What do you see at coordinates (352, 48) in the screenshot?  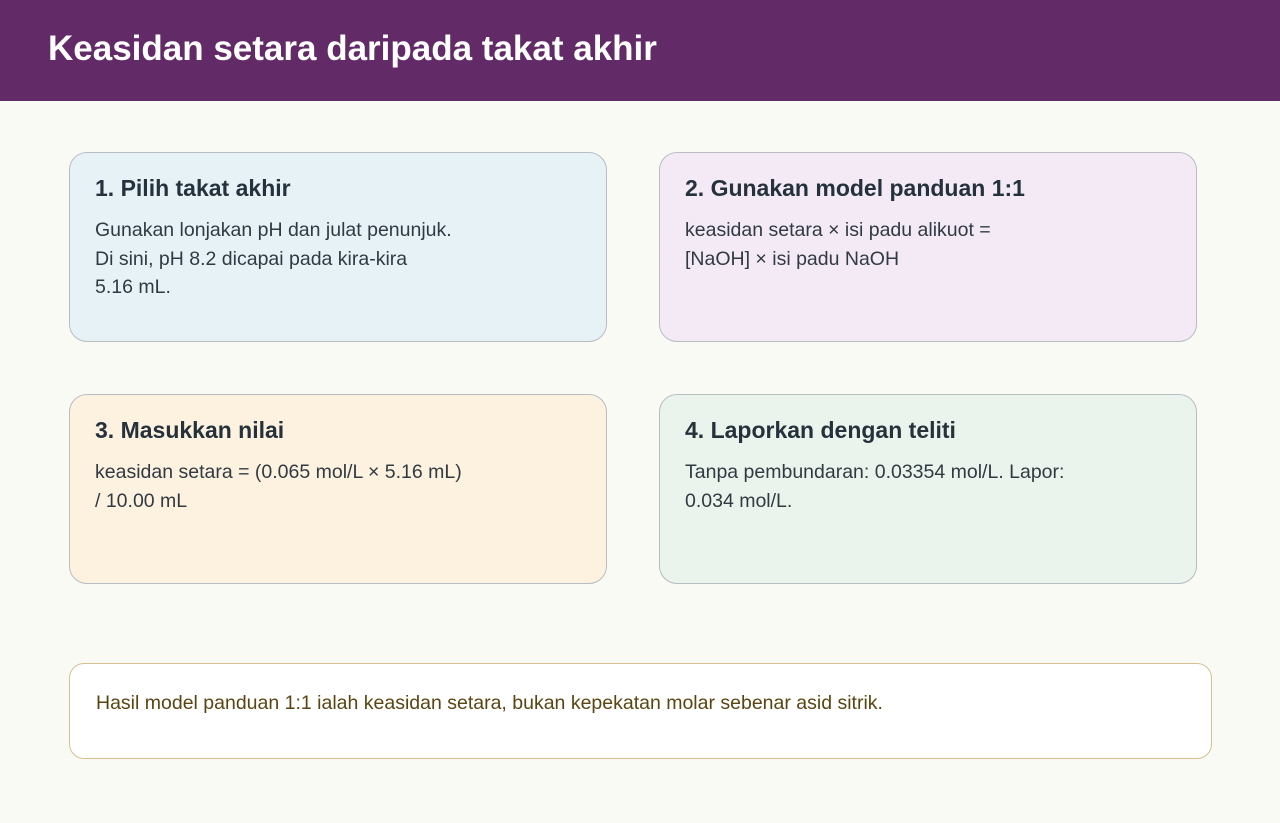 I see `page-title: Keasidan setara daripada takat akhir` at bounding box center [352, 48].